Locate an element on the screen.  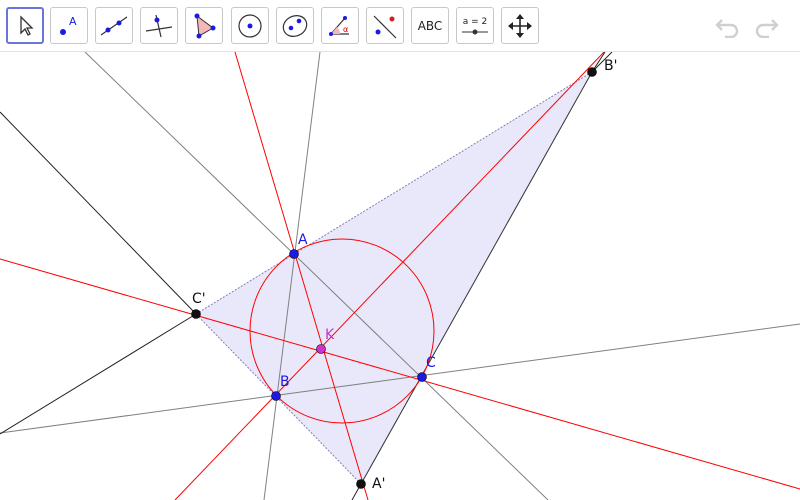
redo-icon is located at coordinates (767, 28).